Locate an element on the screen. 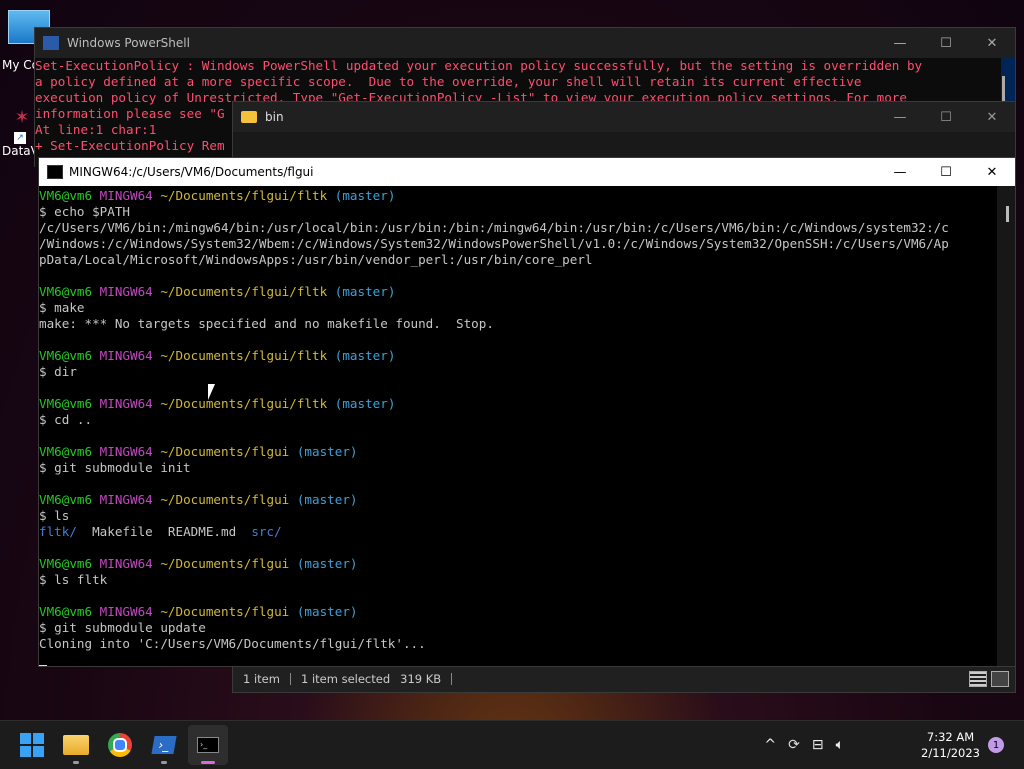  terminal-app-icon is located at coordinates (55, 172).